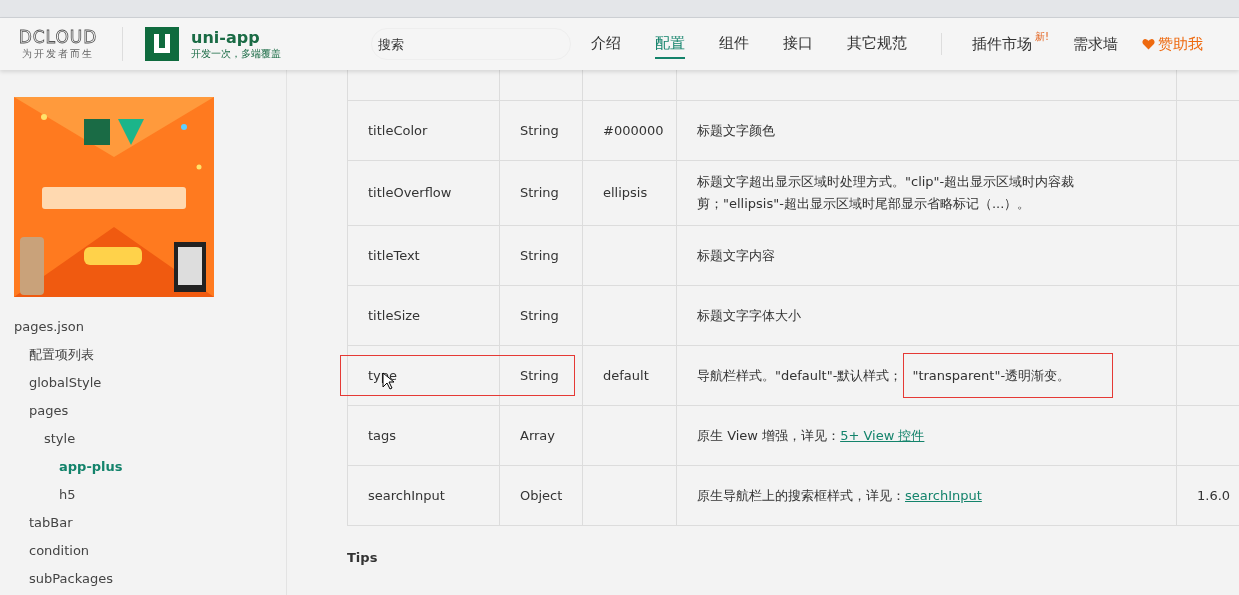 This screenshot has width=1239, height=595. I want to click on table-cell: titleOverflow, so click(423, 193).